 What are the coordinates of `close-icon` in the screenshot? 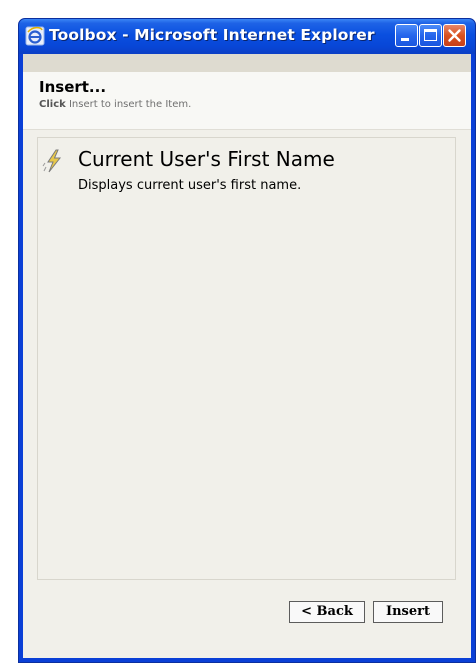 It's located at (454, 35).